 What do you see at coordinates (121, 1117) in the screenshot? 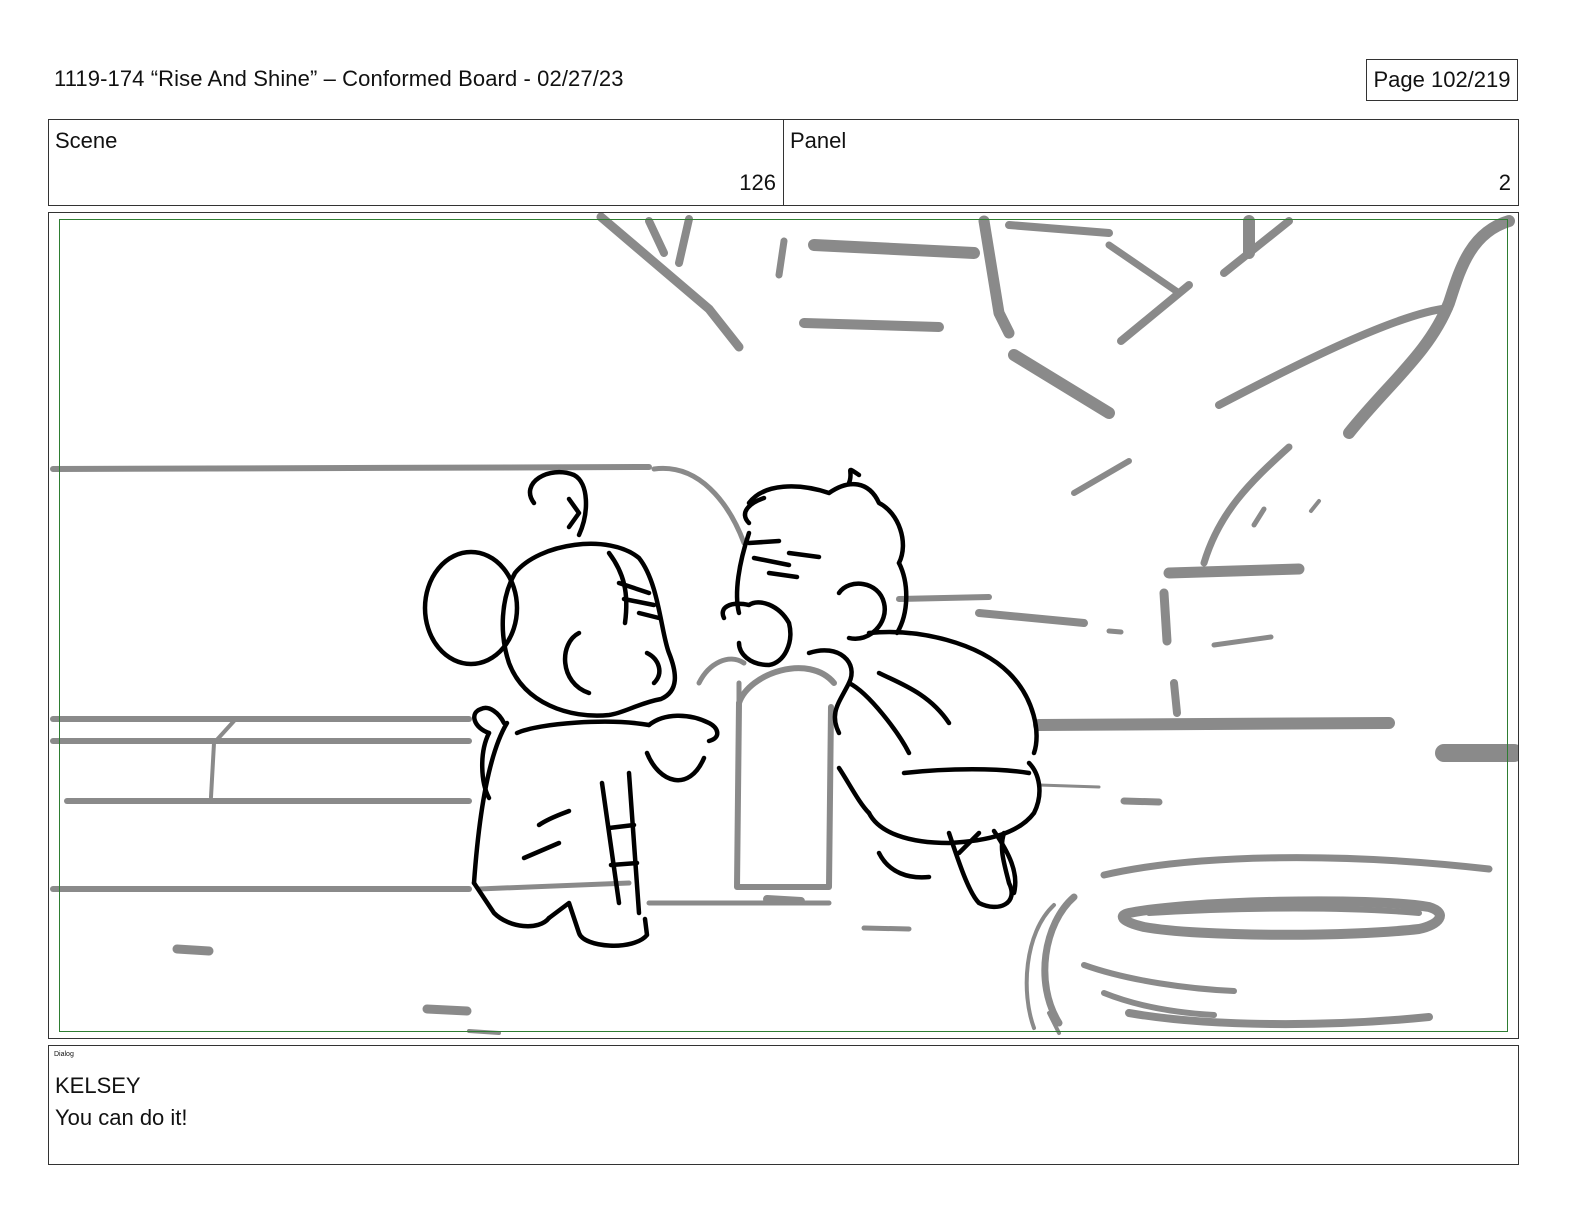
I see `dialog-line: You can do it!` at bounding box center [121, 1117].